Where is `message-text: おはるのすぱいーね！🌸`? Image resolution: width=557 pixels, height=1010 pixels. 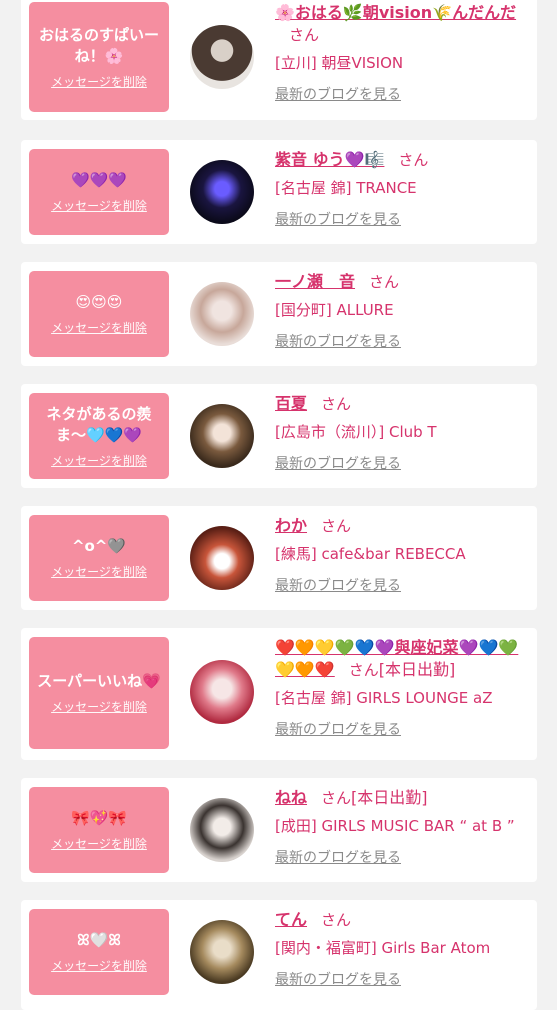 message-text: おはるのすぱいーね！🌸 is located at coordinates (98, 45).